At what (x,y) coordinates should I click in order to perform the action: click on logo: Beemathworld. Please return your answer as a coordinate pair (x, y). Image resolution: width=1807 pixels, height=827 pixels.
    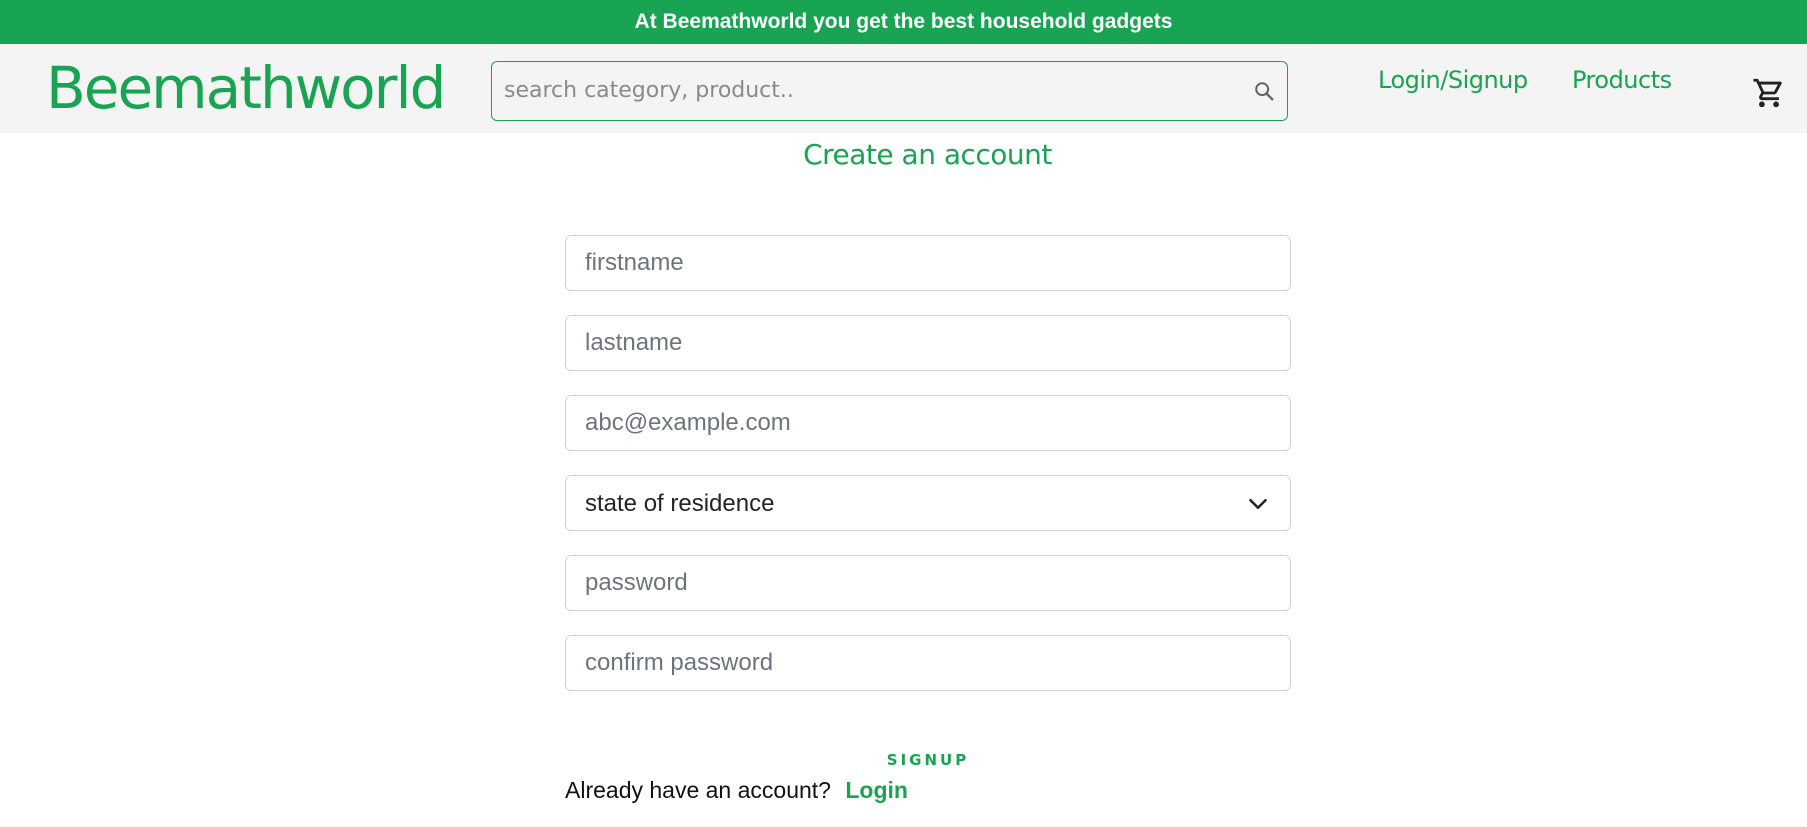
    Looking at the image, I should click on (246, 88).